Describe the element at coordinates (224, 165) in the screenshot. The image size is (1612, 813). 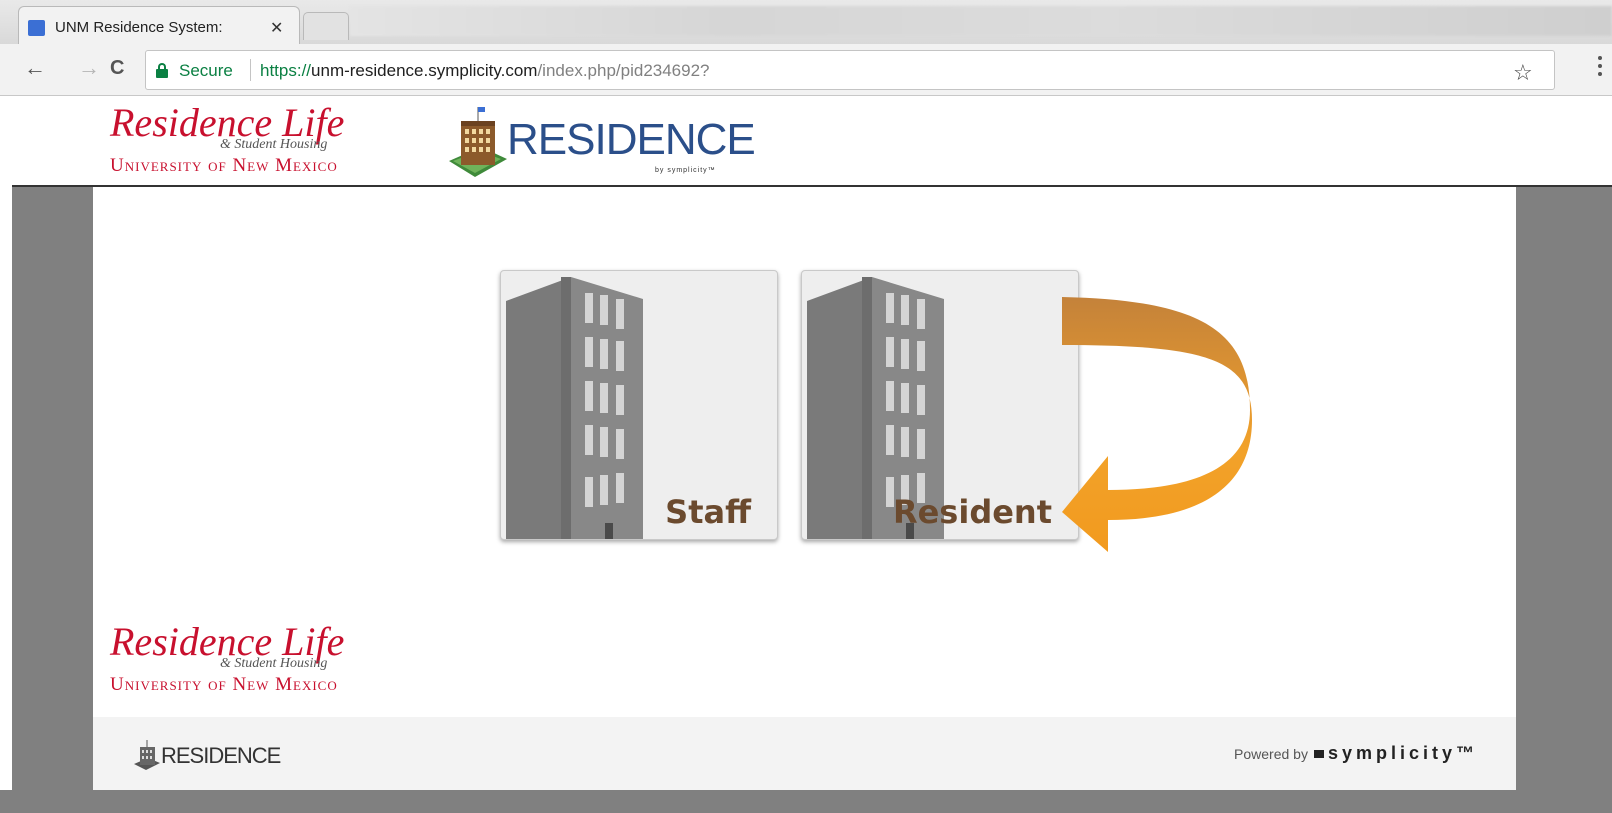
I see `logo-university: University of New Mexico` at that location.